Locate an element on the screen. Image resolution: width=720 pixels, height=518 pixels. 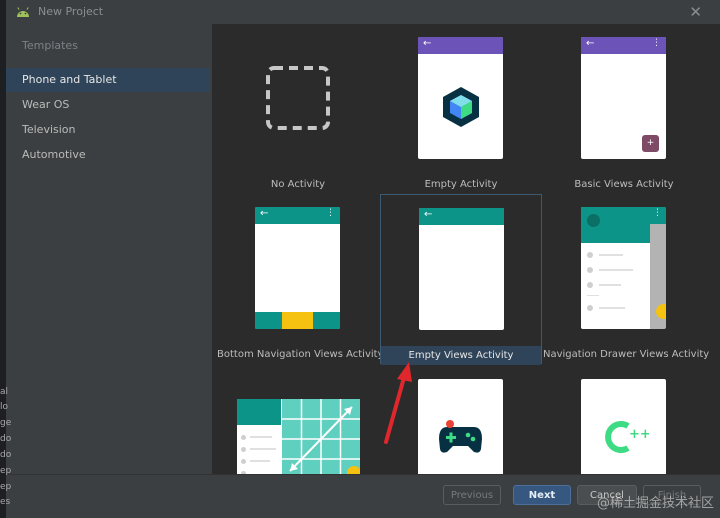
tablet-preview is located at coordinates (298, 436).